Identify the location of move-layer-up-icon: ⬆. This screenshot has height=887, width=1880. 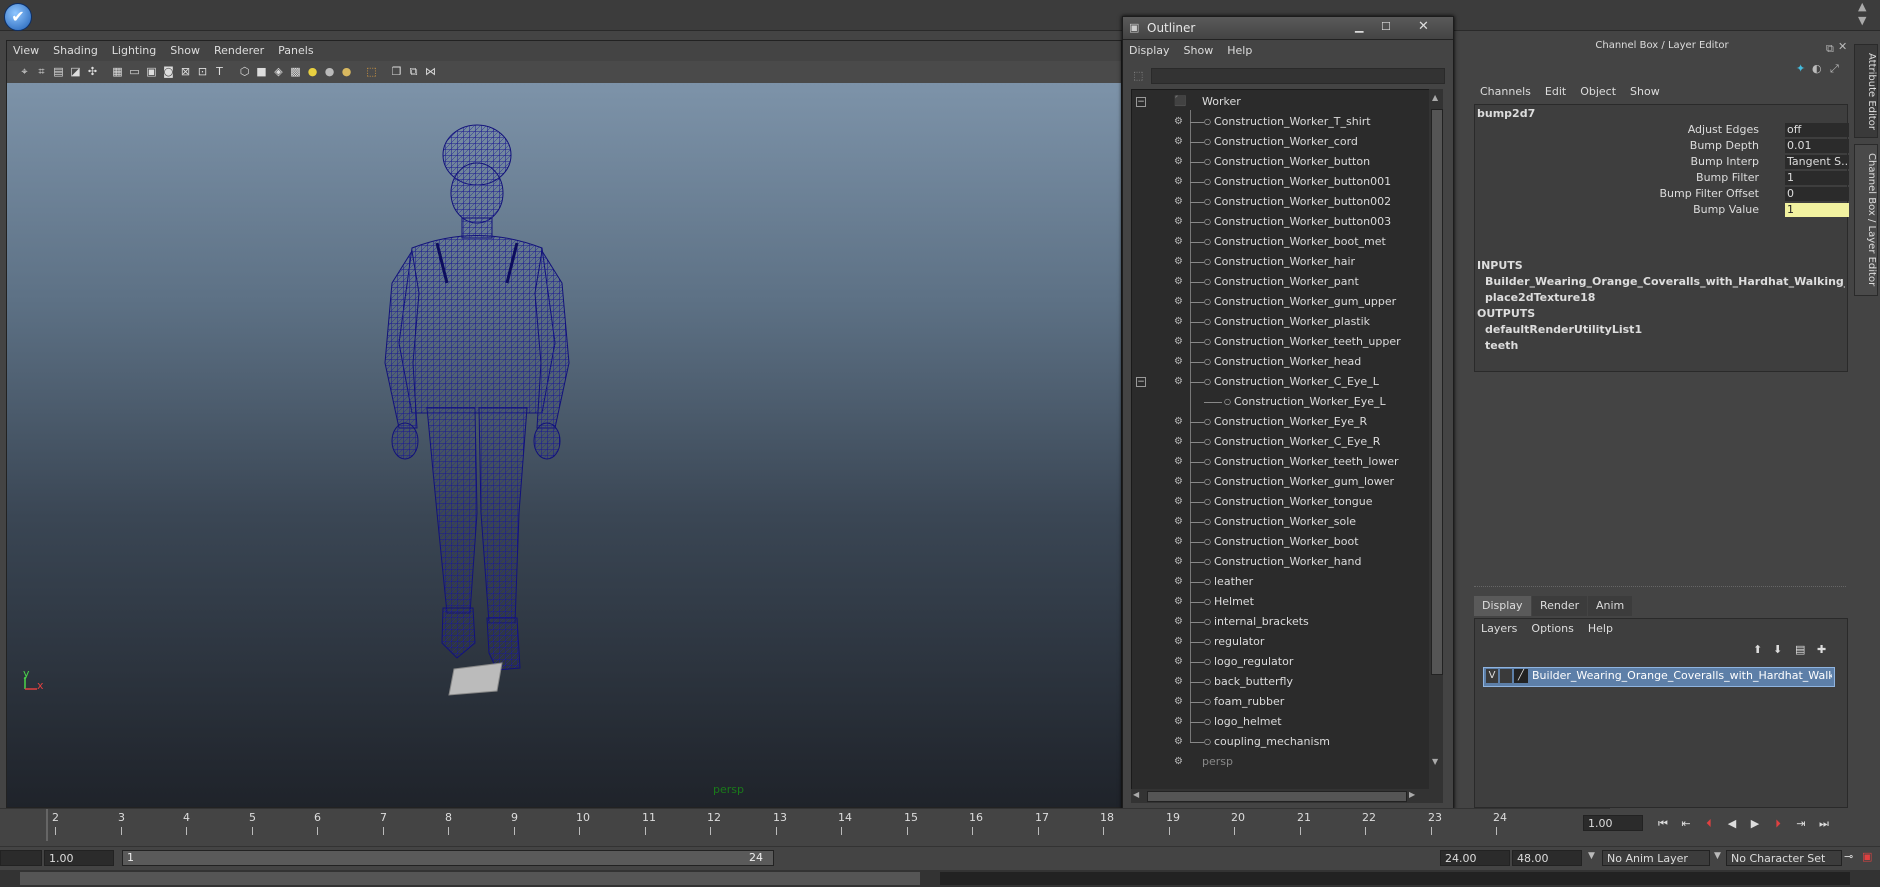
(1757, 649).